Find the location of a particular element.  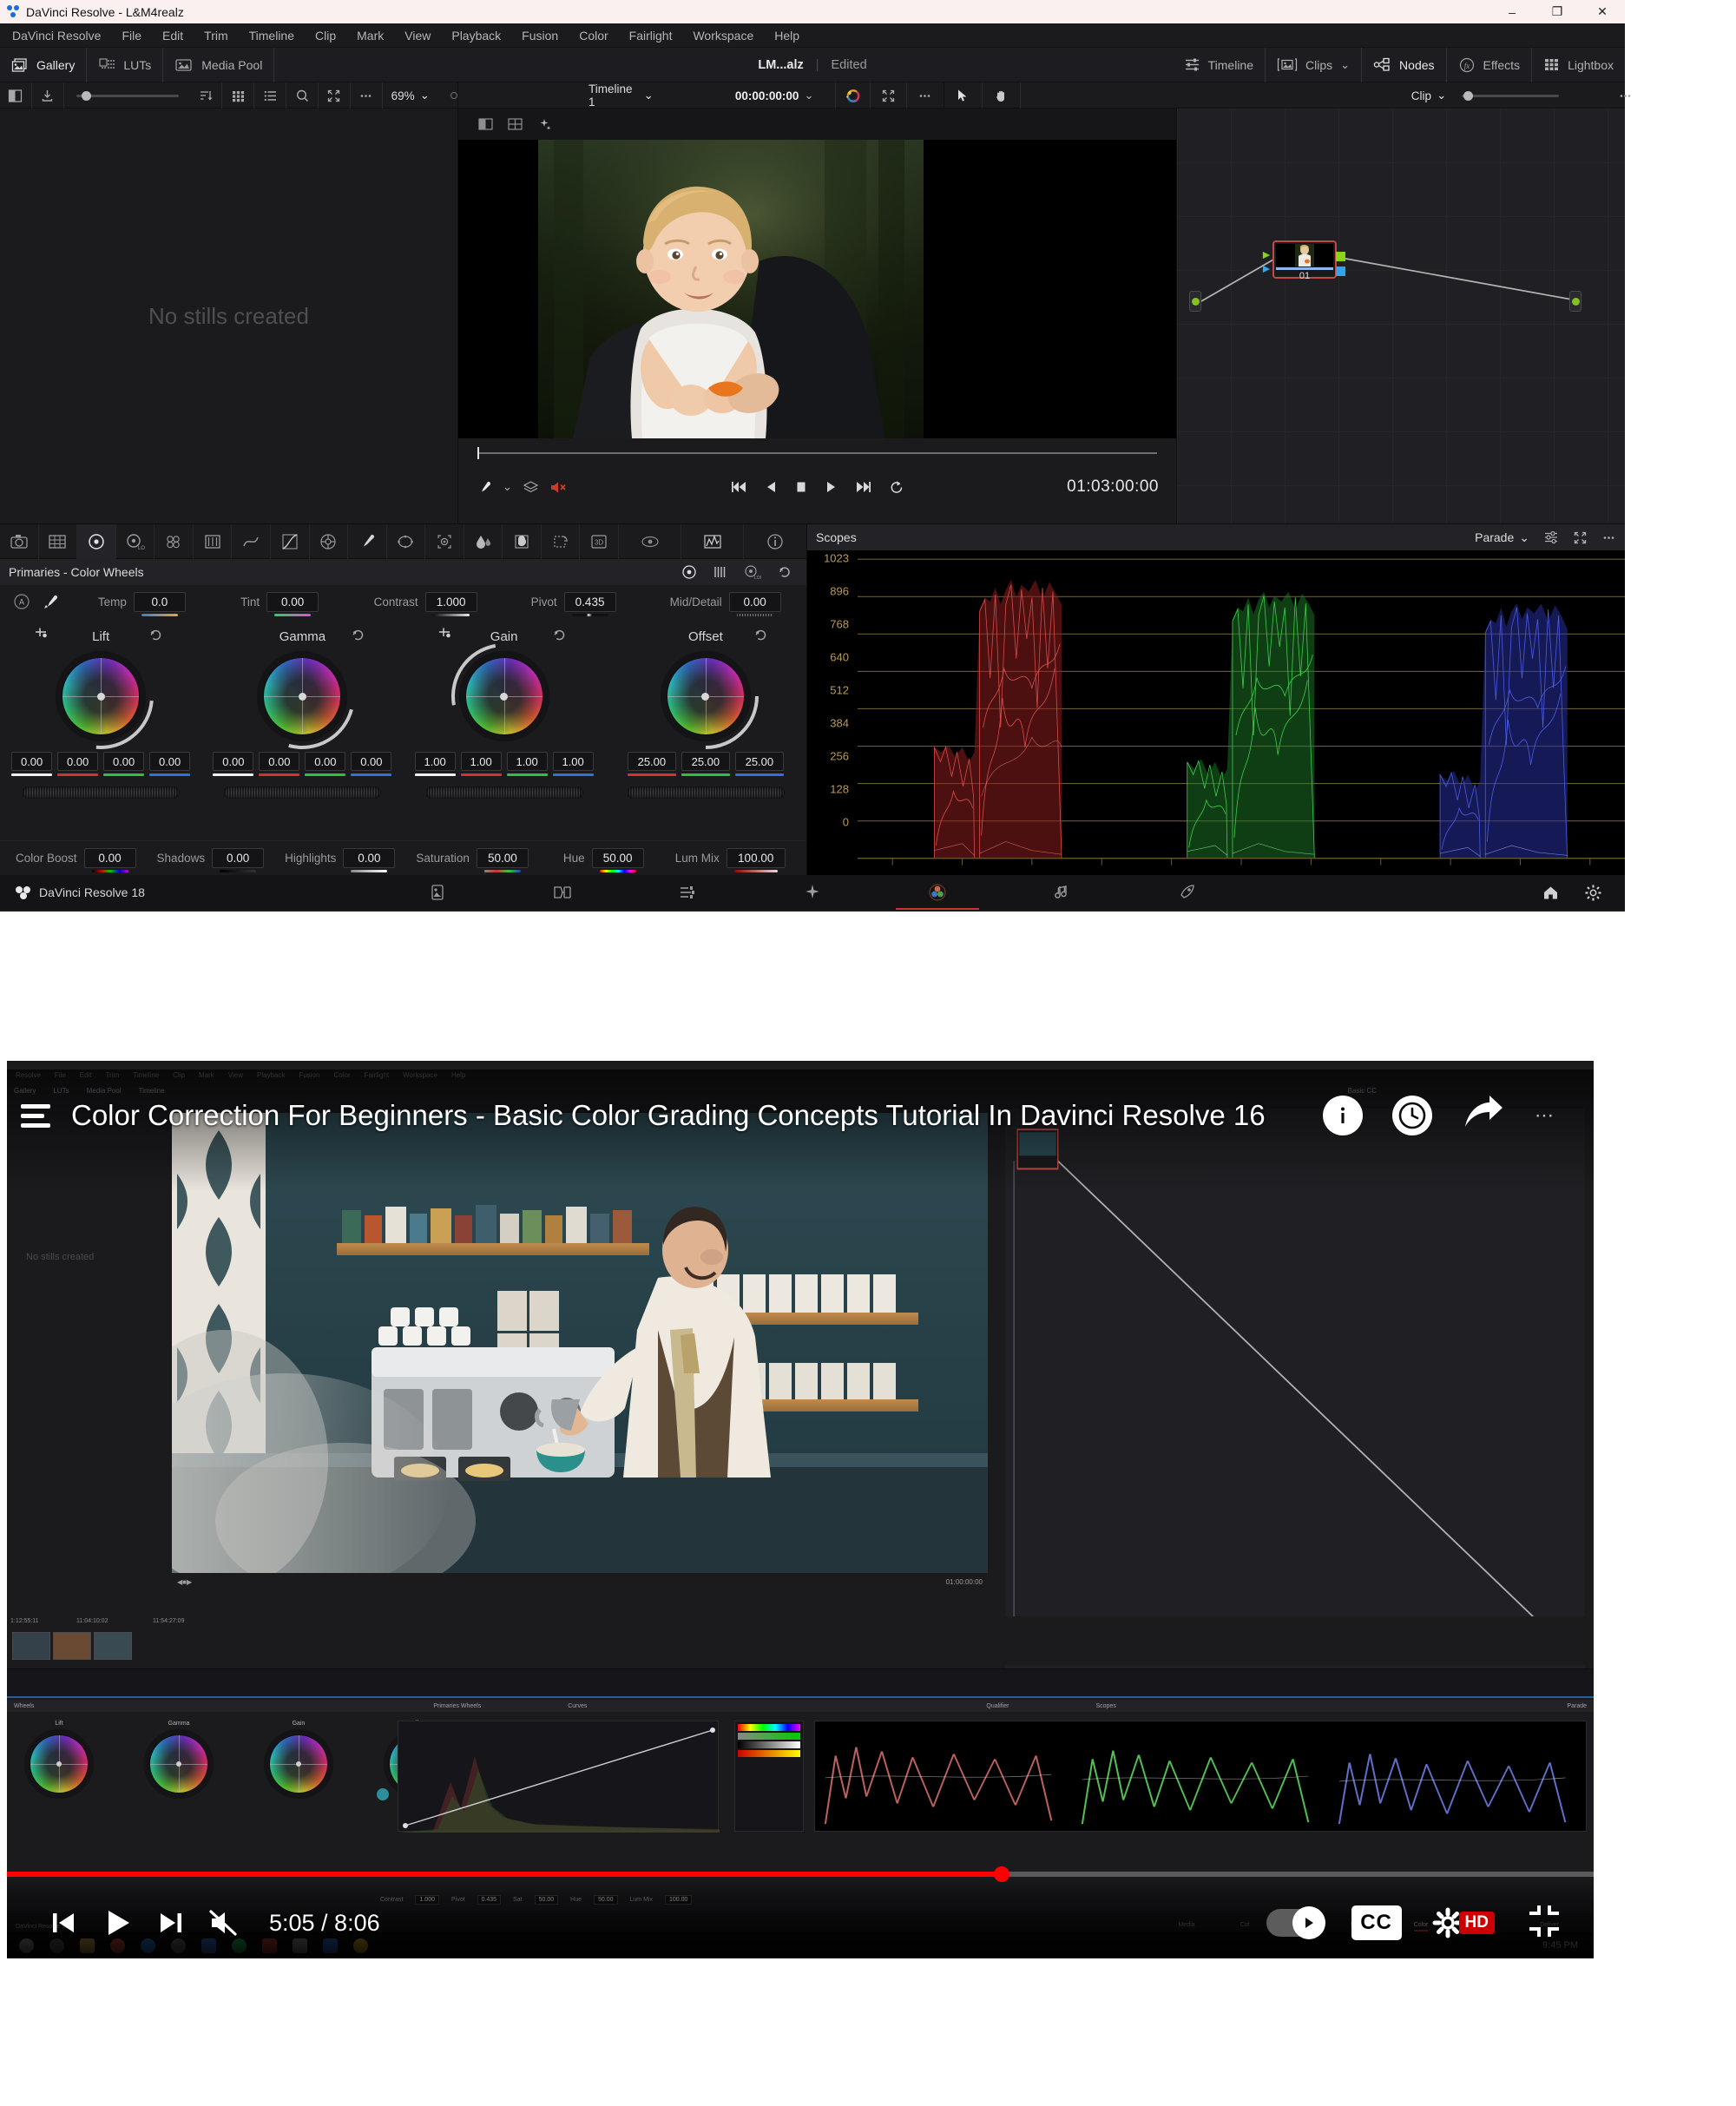

menu-fusion: Fusion is located at coordinates (540, 36).